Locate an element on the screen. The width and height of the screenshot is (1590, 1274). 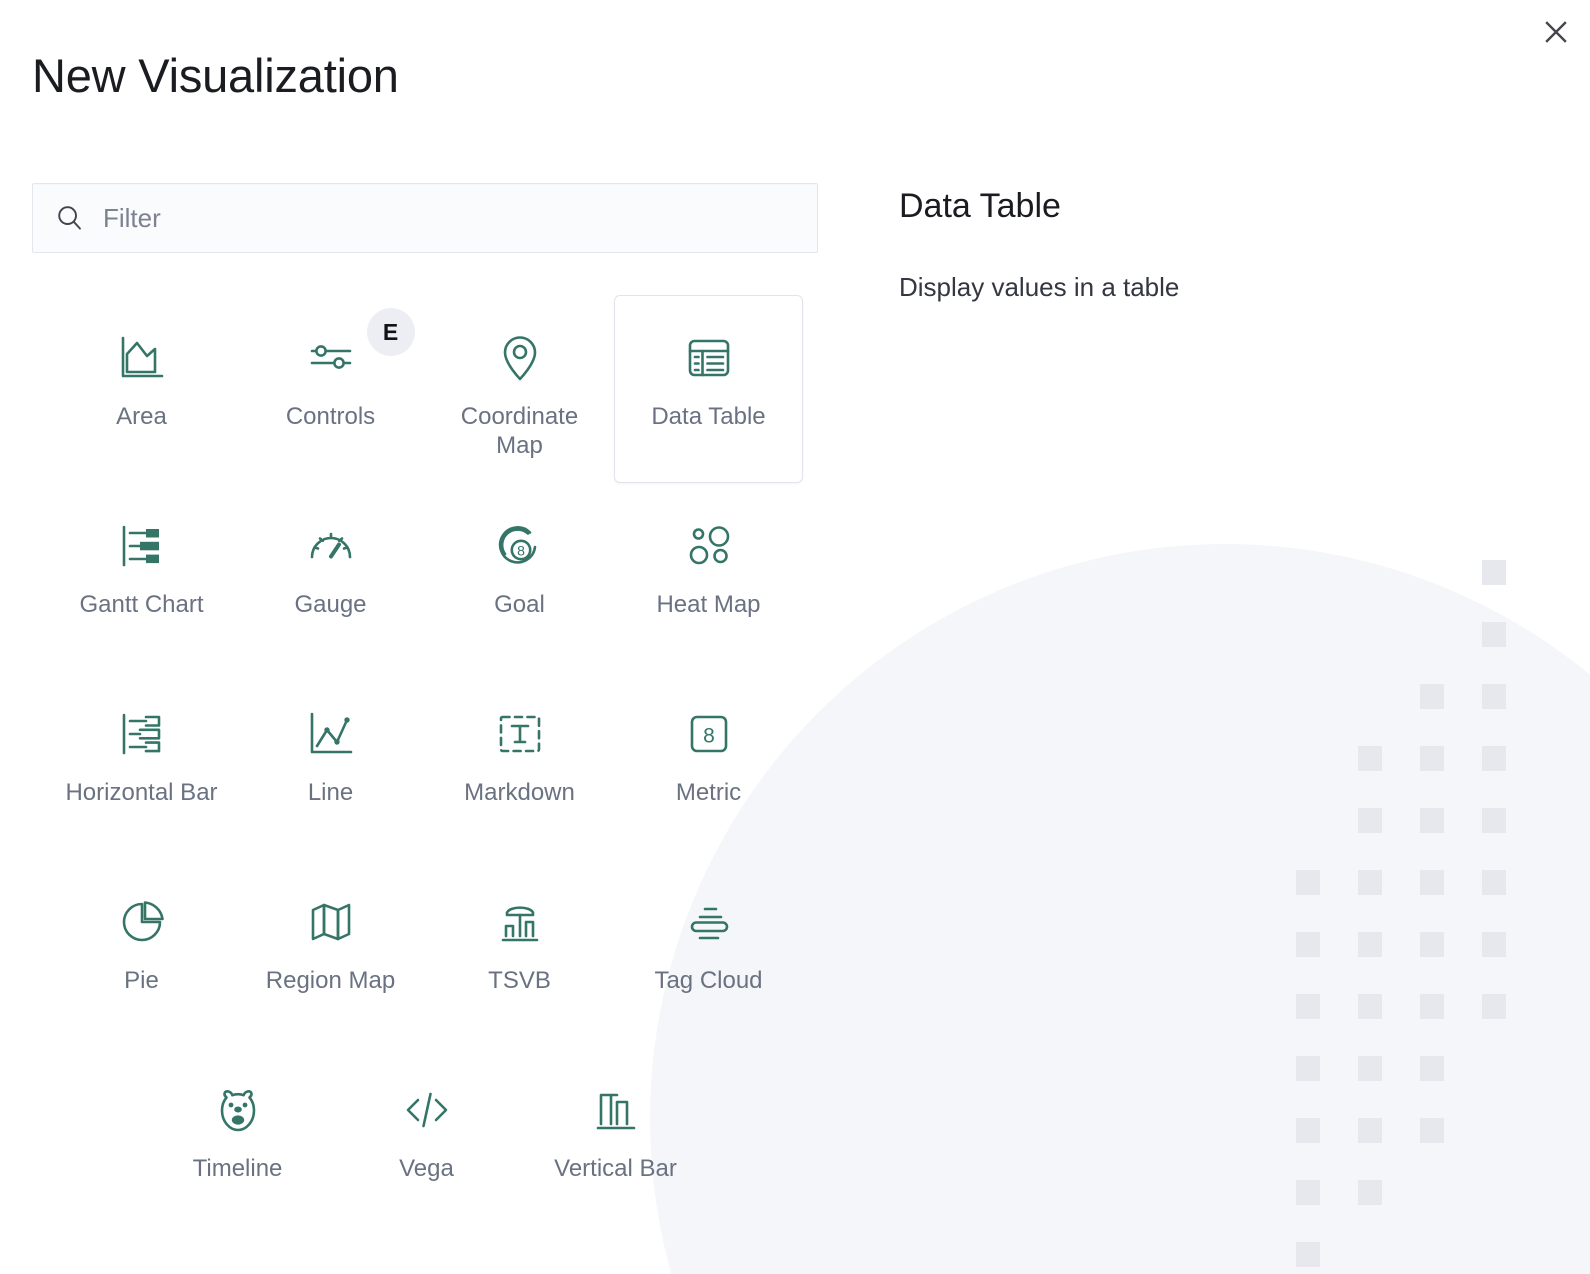
visualization-type-tsvb: TSVB is located at coordinates (519, 953).